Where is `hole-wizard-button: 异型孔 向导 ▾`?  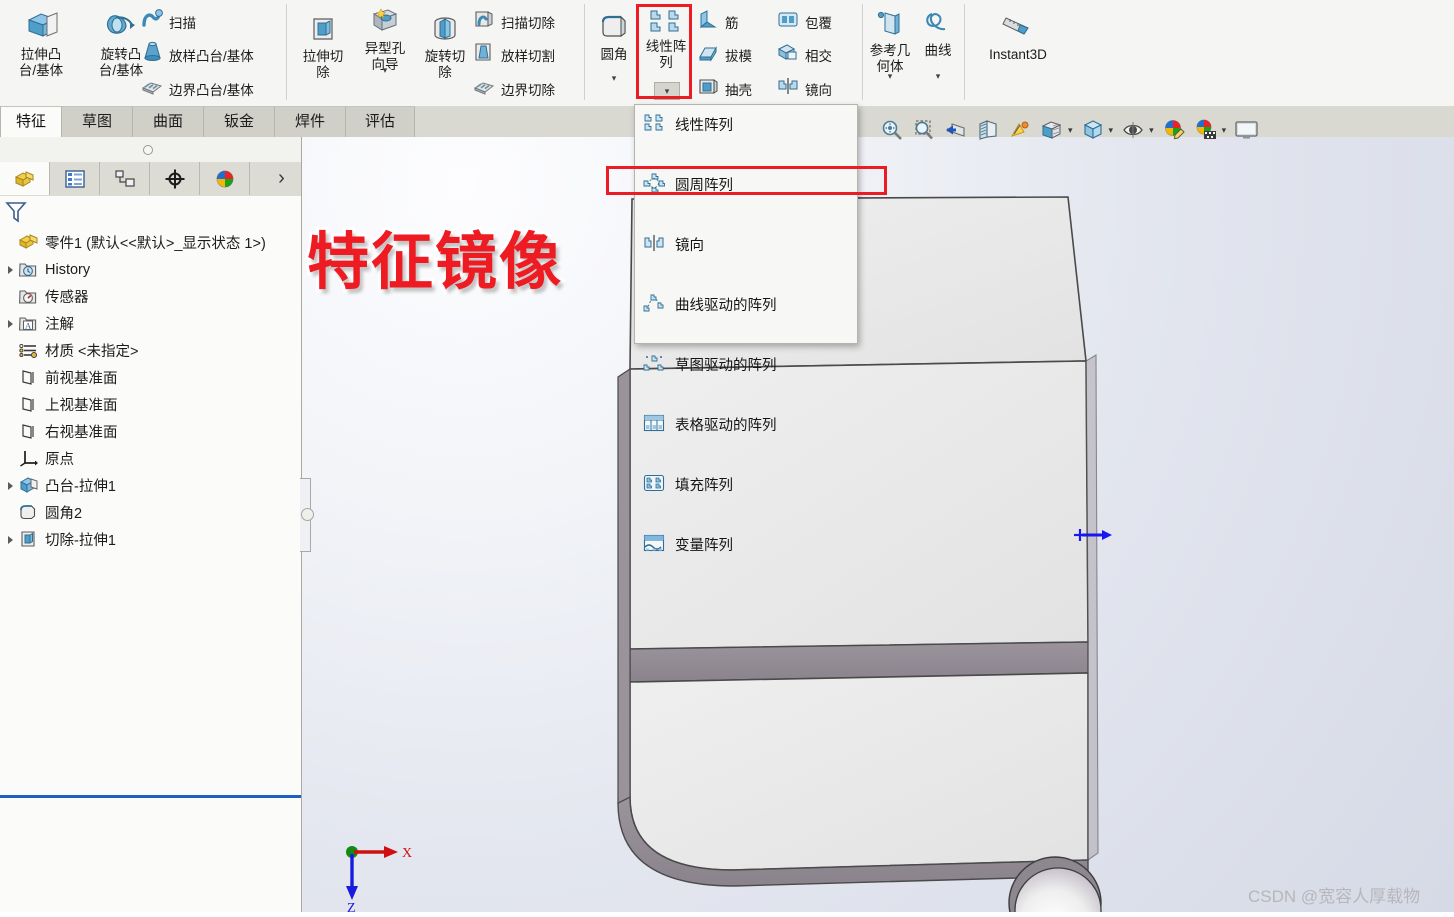 hole-wizard-button: 异型孔 向导 ▾ is located at coordinates (385, 40).